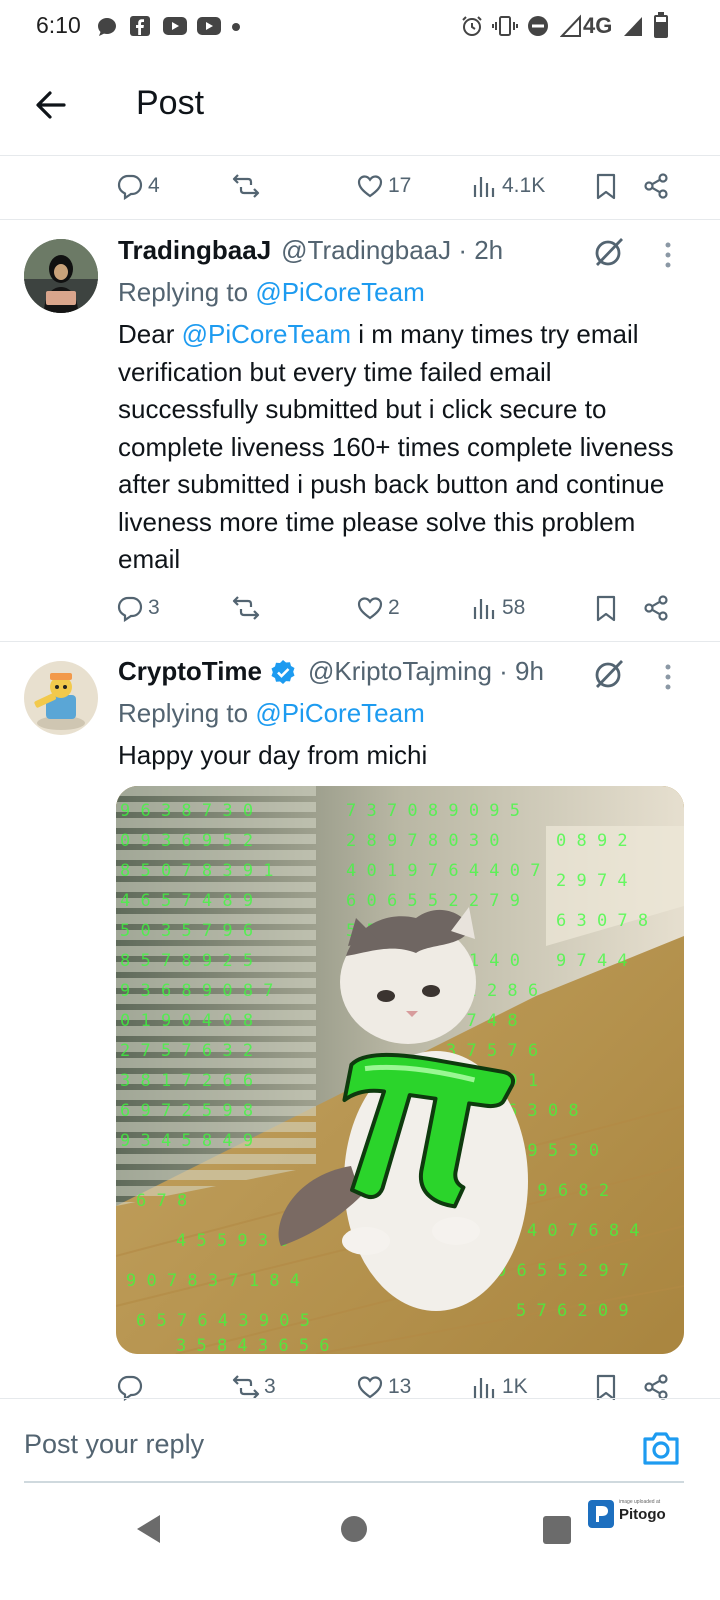 The image size is (720, 1600). I want to click on author-name: TradingbaaJ, so click(194, 250).